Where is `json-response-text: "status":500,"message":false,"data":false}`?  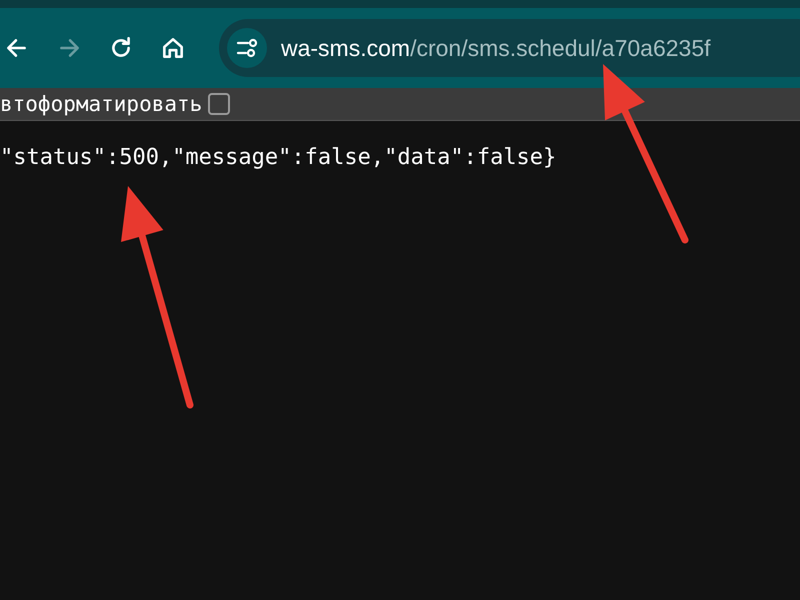 json-response-text: "status":500,"message":false,"data":false} is located at coordinates (279, 157).